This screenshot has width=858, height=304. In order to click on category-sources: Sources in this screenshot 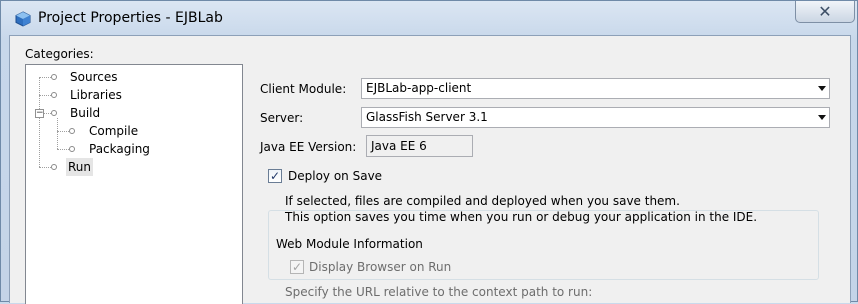, I will do `click(93, 77)`.